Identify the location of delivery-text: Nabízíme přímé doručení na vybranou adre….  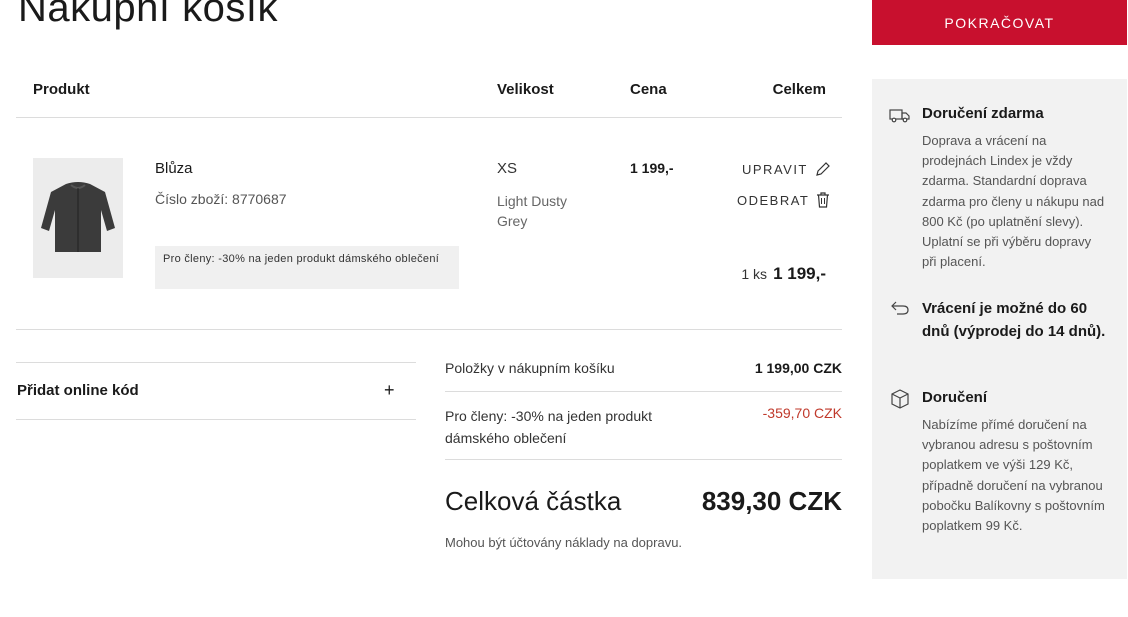
(1013, 475).